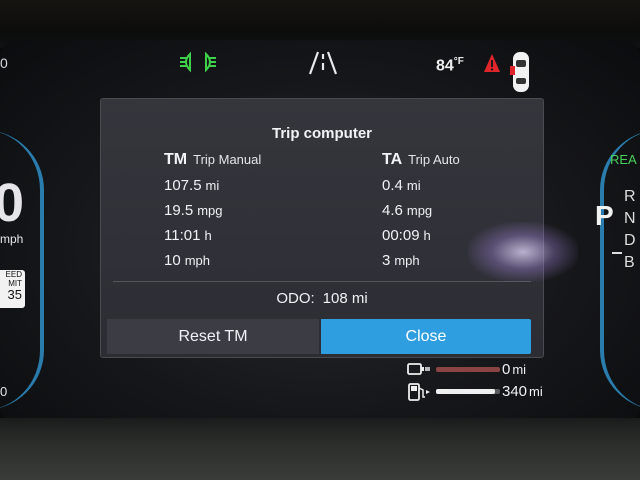 This screenshot has height=480, width=640. What do you see at coordinates (419, 210) in the screenshot?
I see `ta-efficiency-unit: mpg` at bounding box center [419, 210].